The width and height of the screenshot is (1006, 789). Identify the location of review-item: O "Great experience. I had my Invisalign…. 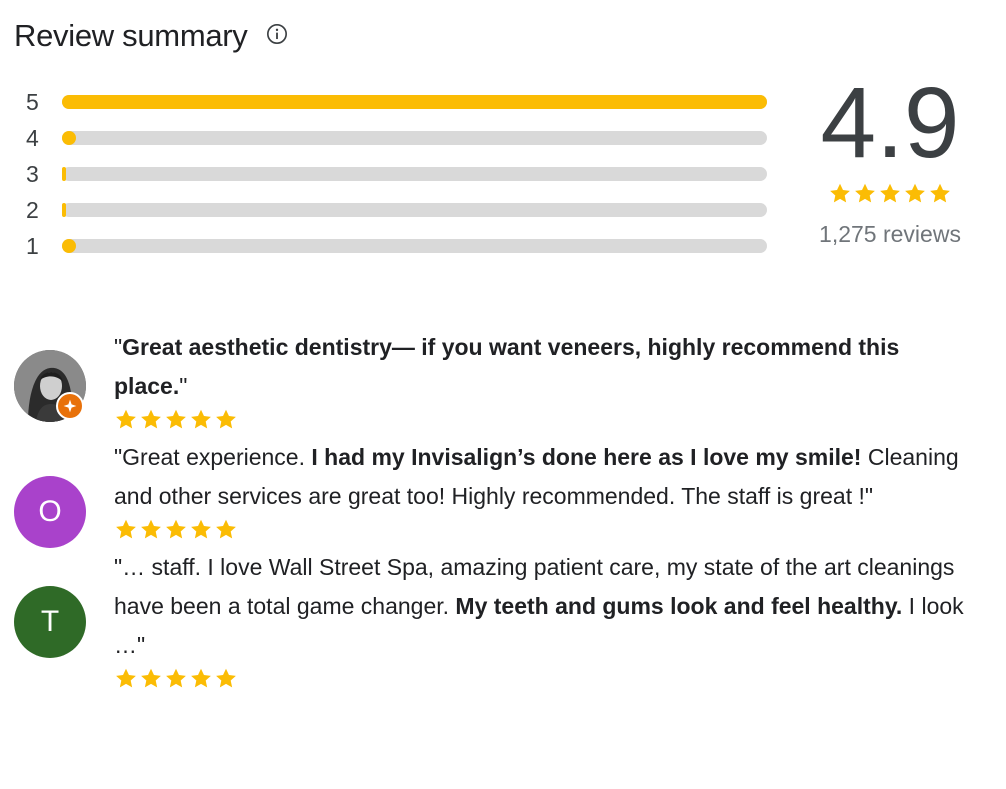
(494, 493).